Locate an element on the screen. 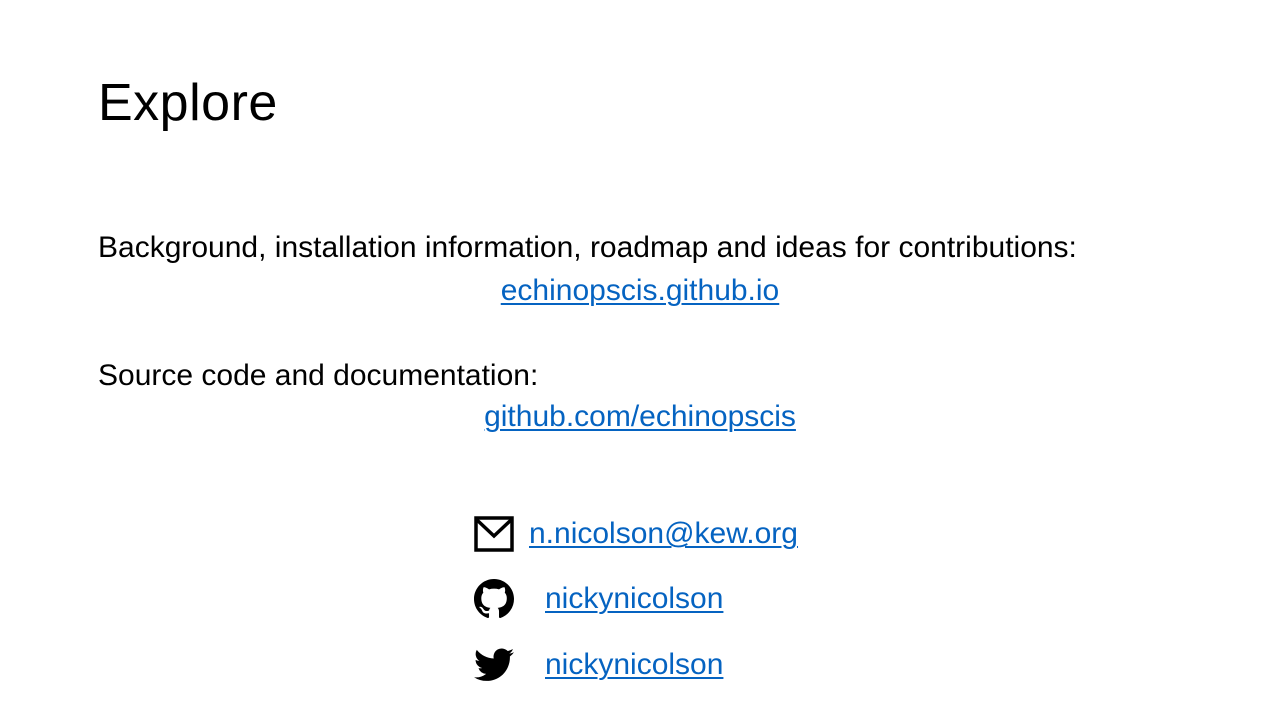 The width and height of the screenshot is (1280, 720). slide-title: Explore is located at coordinates (188, 103).